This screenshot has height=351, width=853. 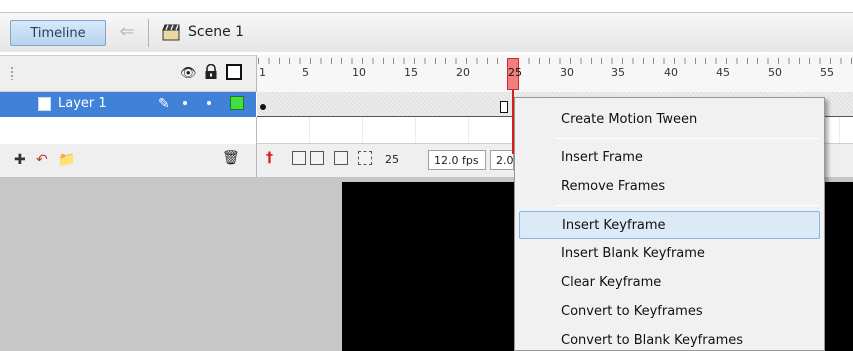 What do you see at coordinates (827, 72) in the screenshot?
I see `ruler-number: 55` at bounding box center [827, 72].